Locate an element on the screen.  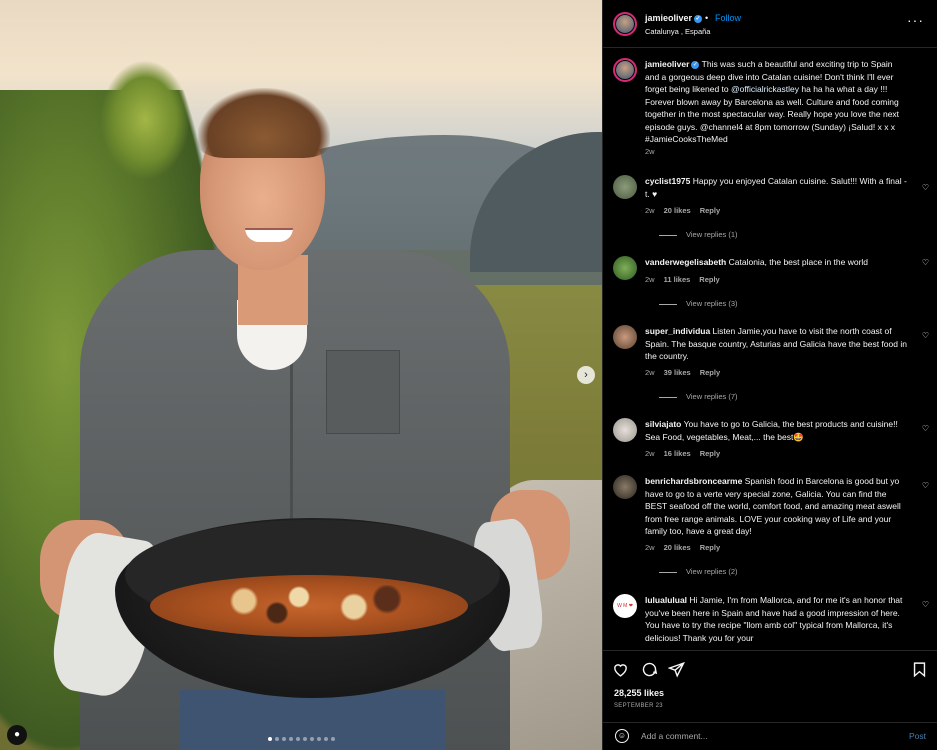
add-comment-bar: ☺ Post is located at coordinates (770, 736).